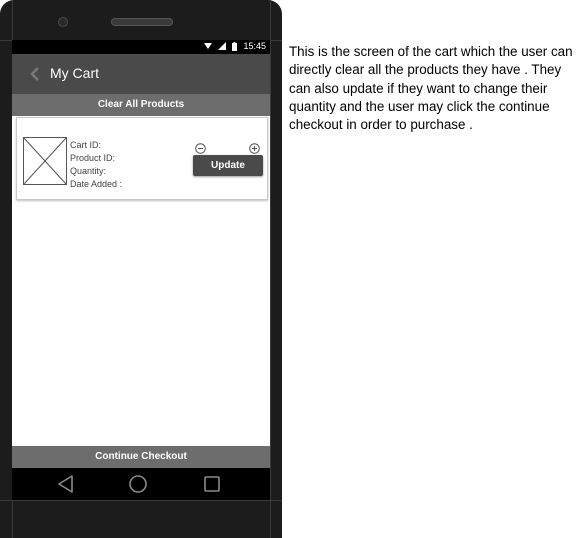 The height and width of the screenshot is (538, 586). Describe the element at coordinates (141, 105) in the screenshot. I see `clear-all-products-button: Clear All Products` at that location.